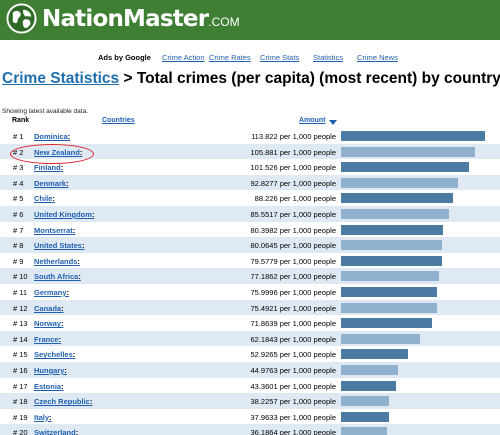  Describe the element at coordinates (141, 20) in the screenshot. I see `site-logo: NationMaster.COM` at that location.